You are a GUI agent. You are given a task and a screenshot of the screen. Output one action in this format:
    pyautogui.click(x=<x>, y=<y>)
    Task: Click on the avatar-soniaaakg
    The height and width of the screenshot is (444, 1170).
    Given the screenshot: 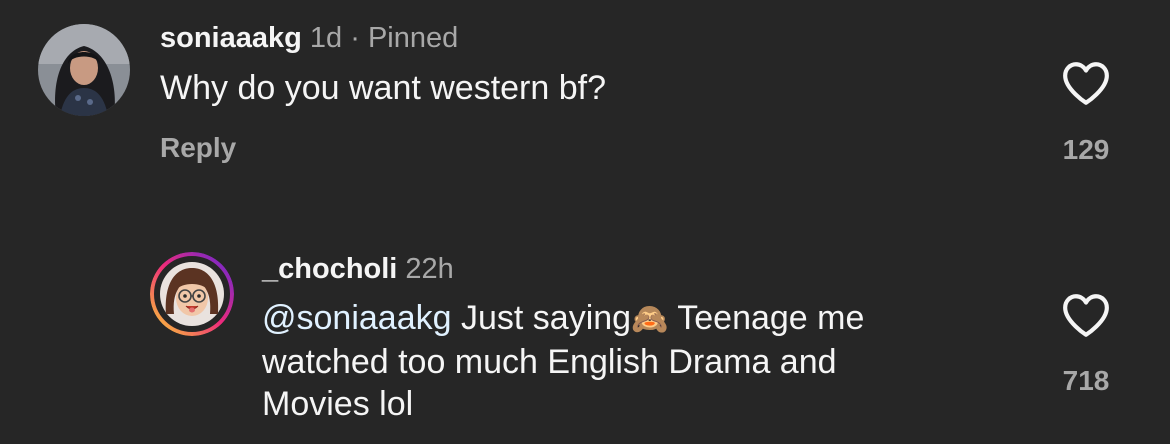 What is the action you would take?
    pyautogui.click(x=84, y=70)
    